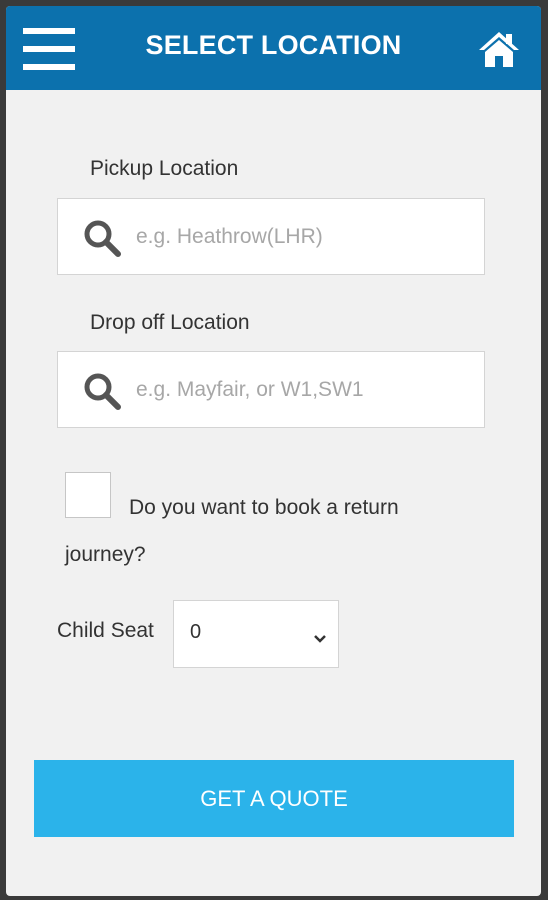 This screenshot has height=900, width=548. Describe the element at coordinates (306, 236) in the screenshot. I see `pickup-location-input` at that location.